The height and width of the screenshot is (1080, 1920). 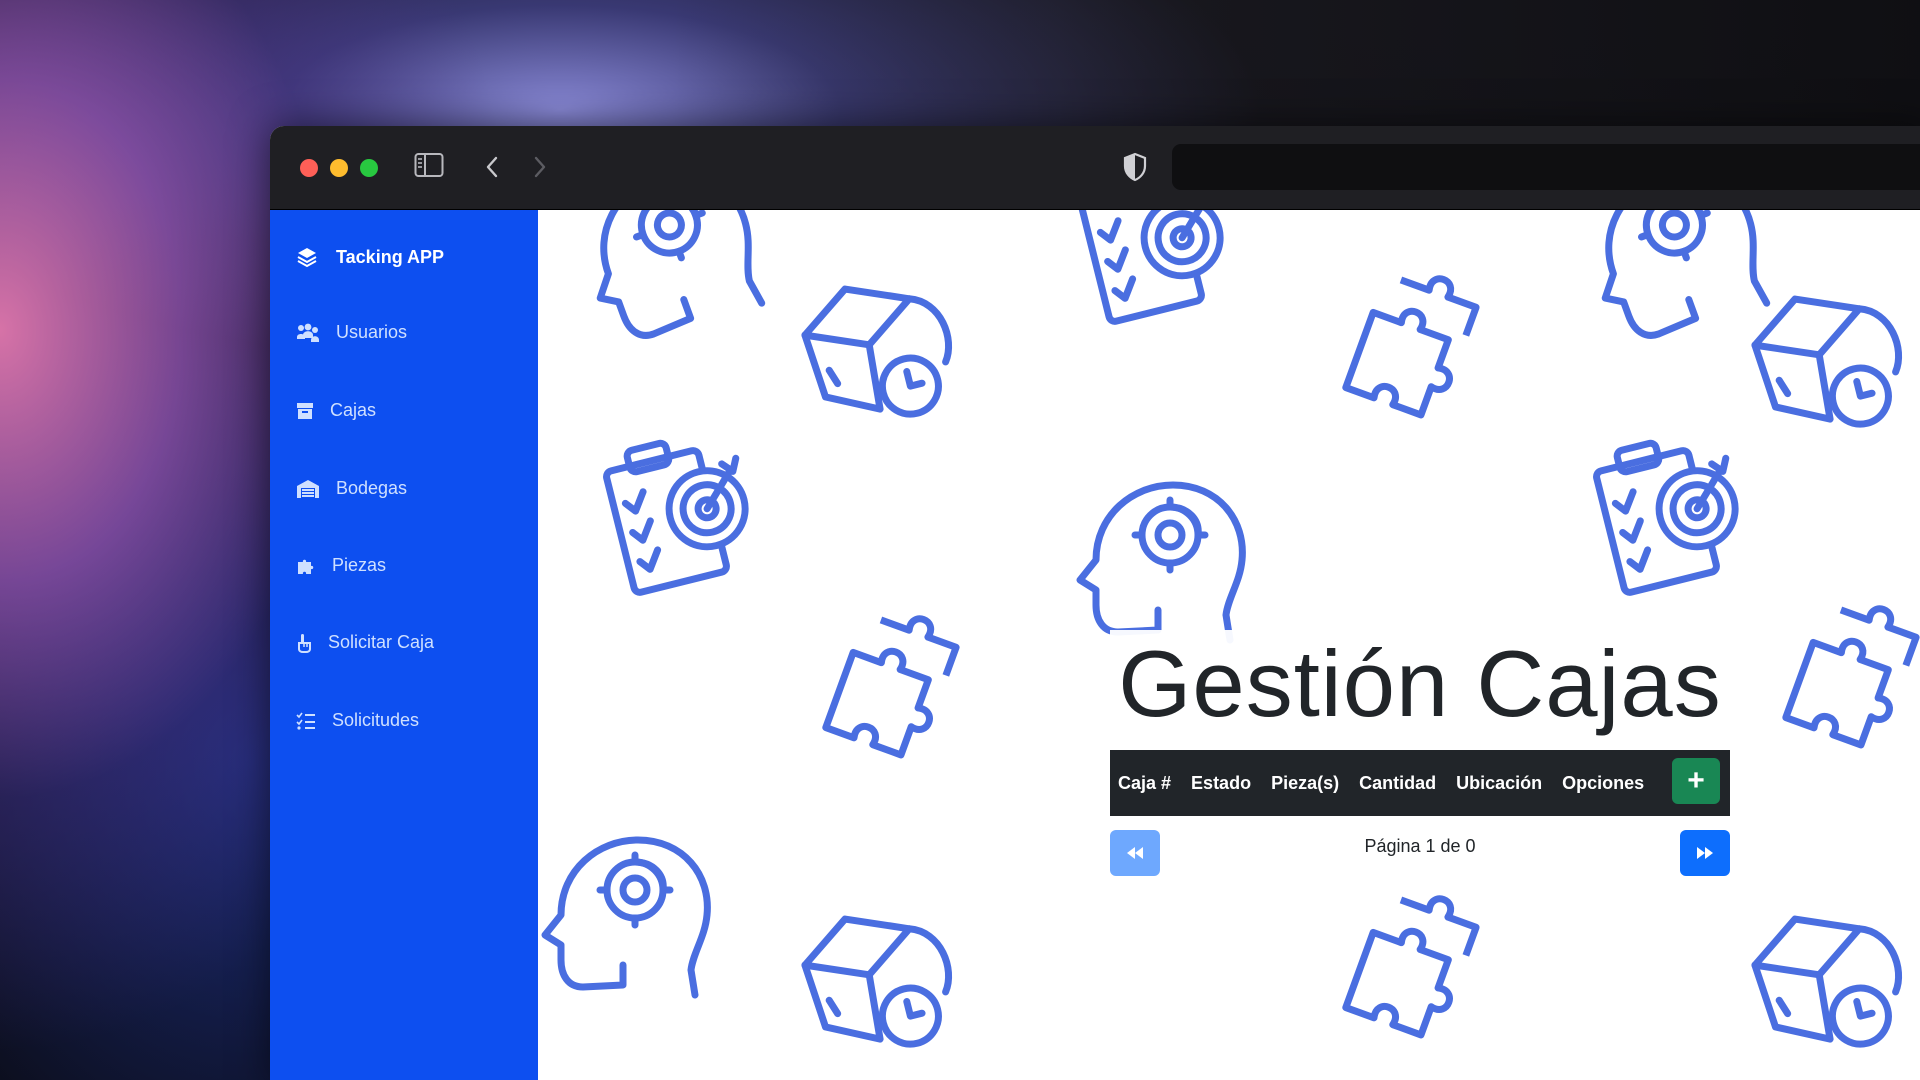 What do you see at coordinates (1603, 782) in the screenshot?
I see `column-header-opciones: Opciones` at bounding box center [1603, 782].